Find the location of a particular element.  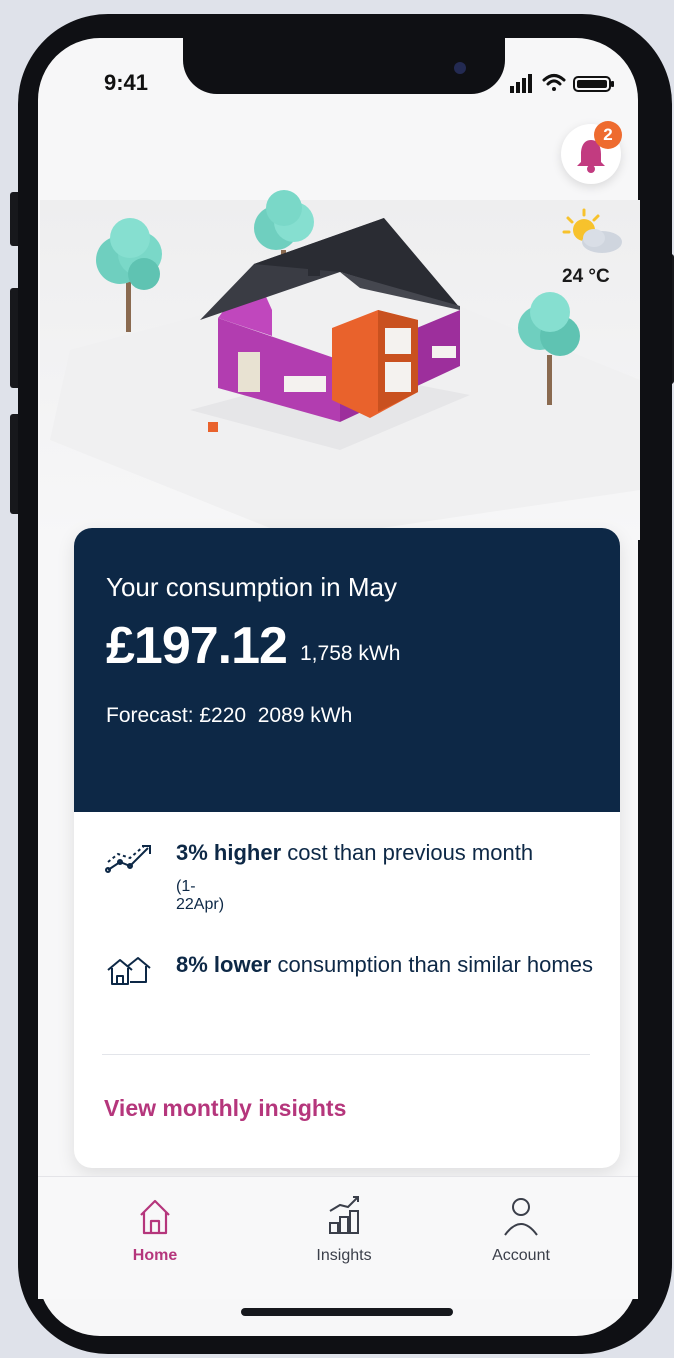

wifi-icon is located at coordinates (554, 82).